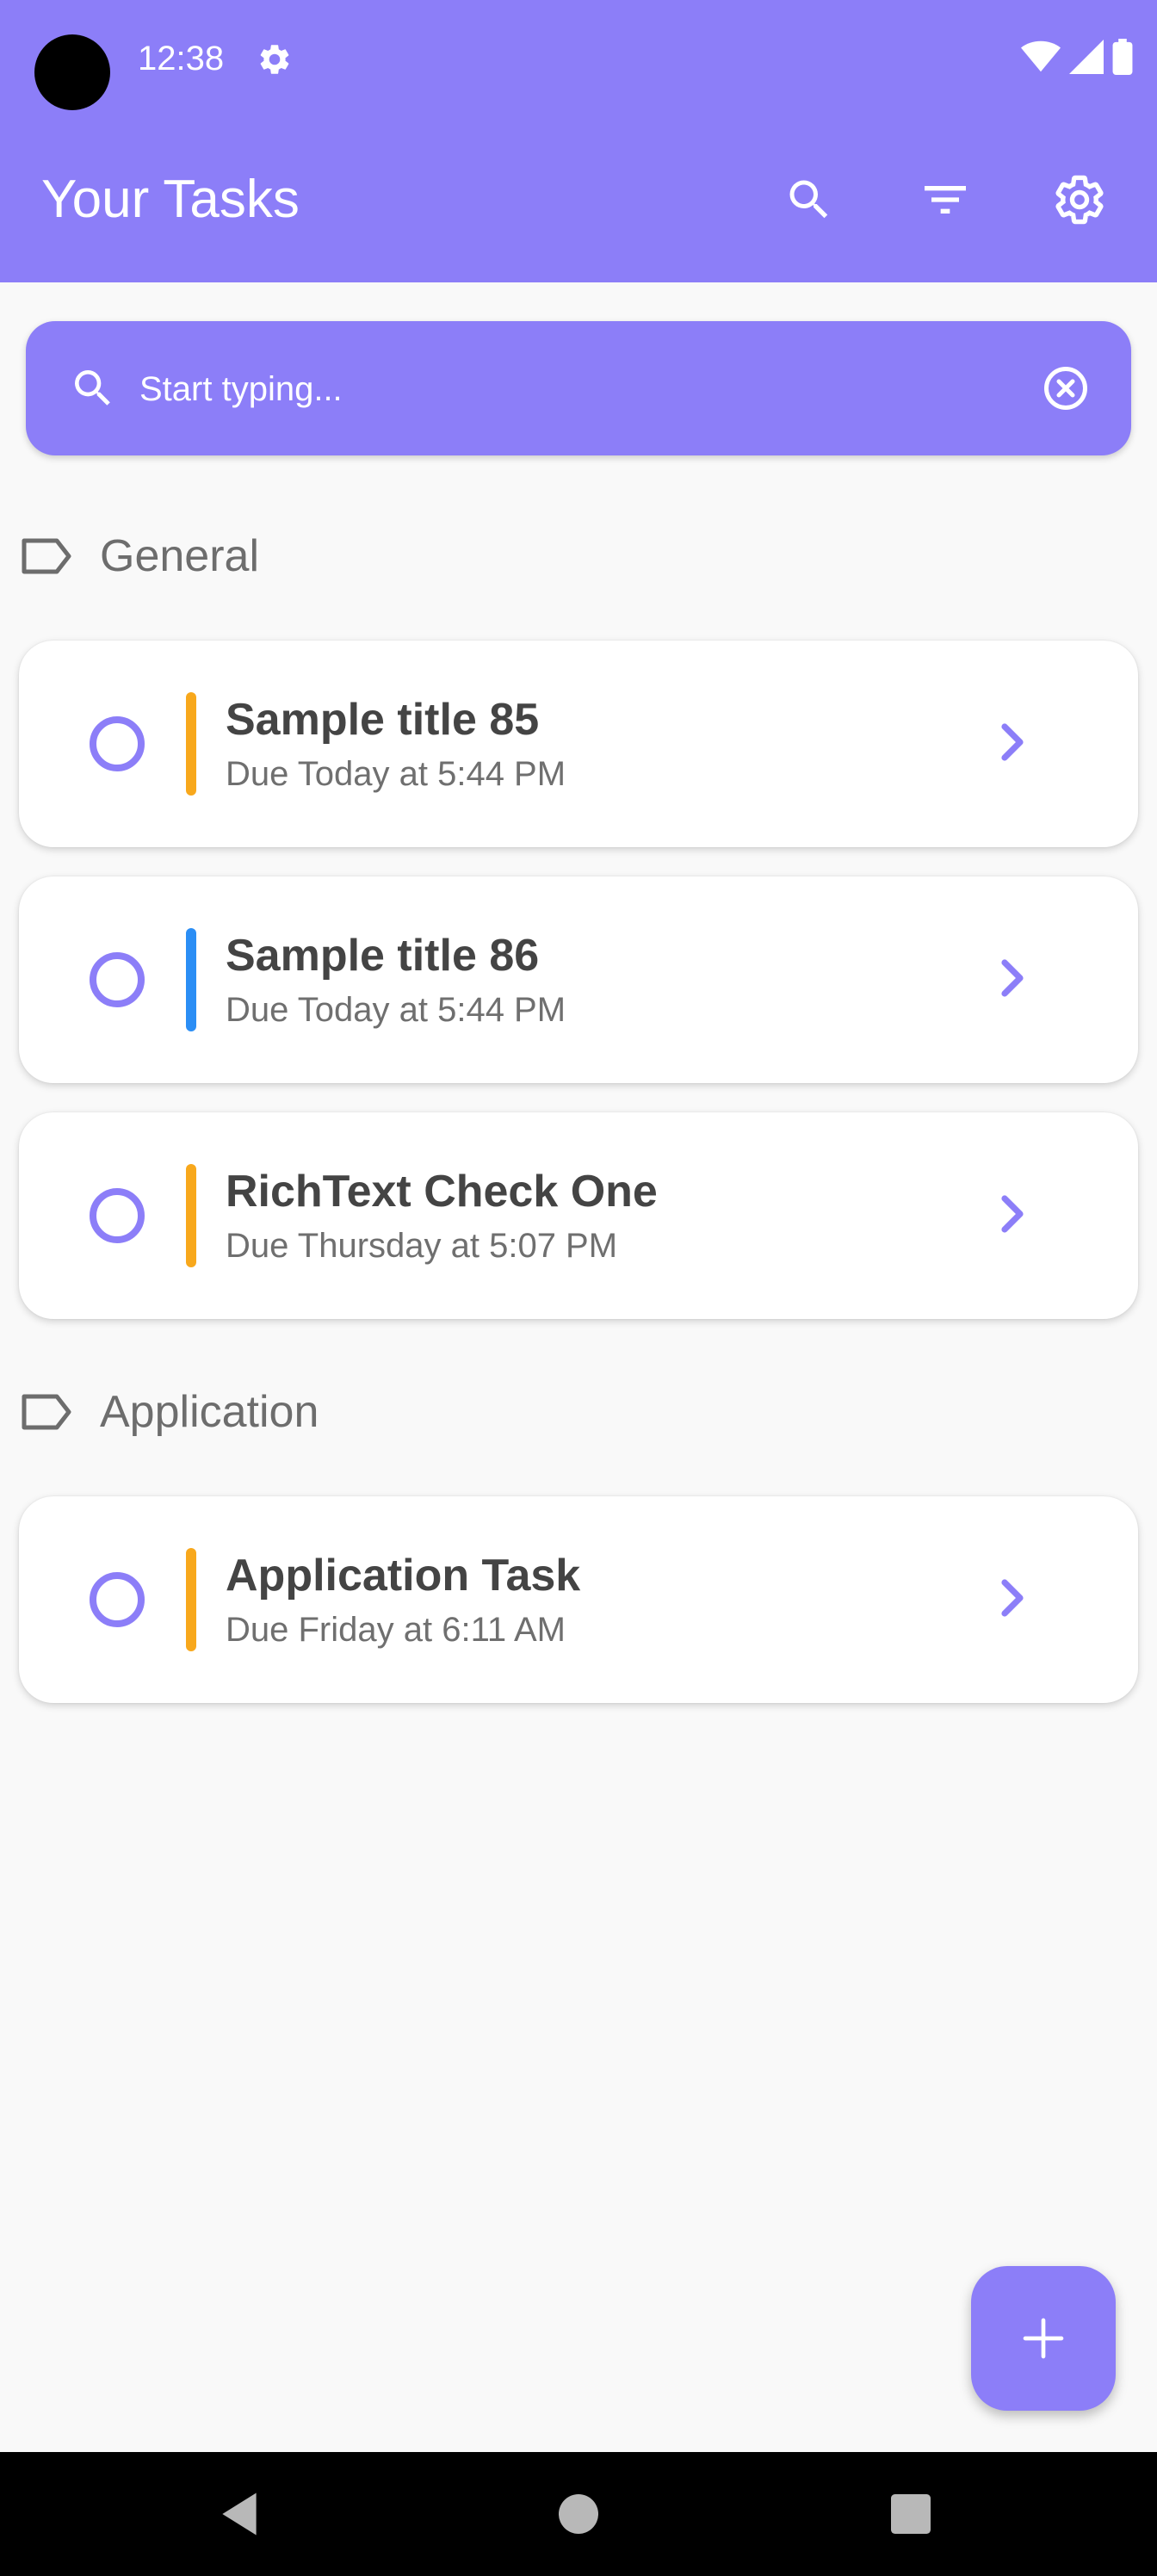 This screenshot has height=2576, width=1157. Describe the element at coordinates (182, 59) in the screenshot. I see `status-time: 12:38` at that location.